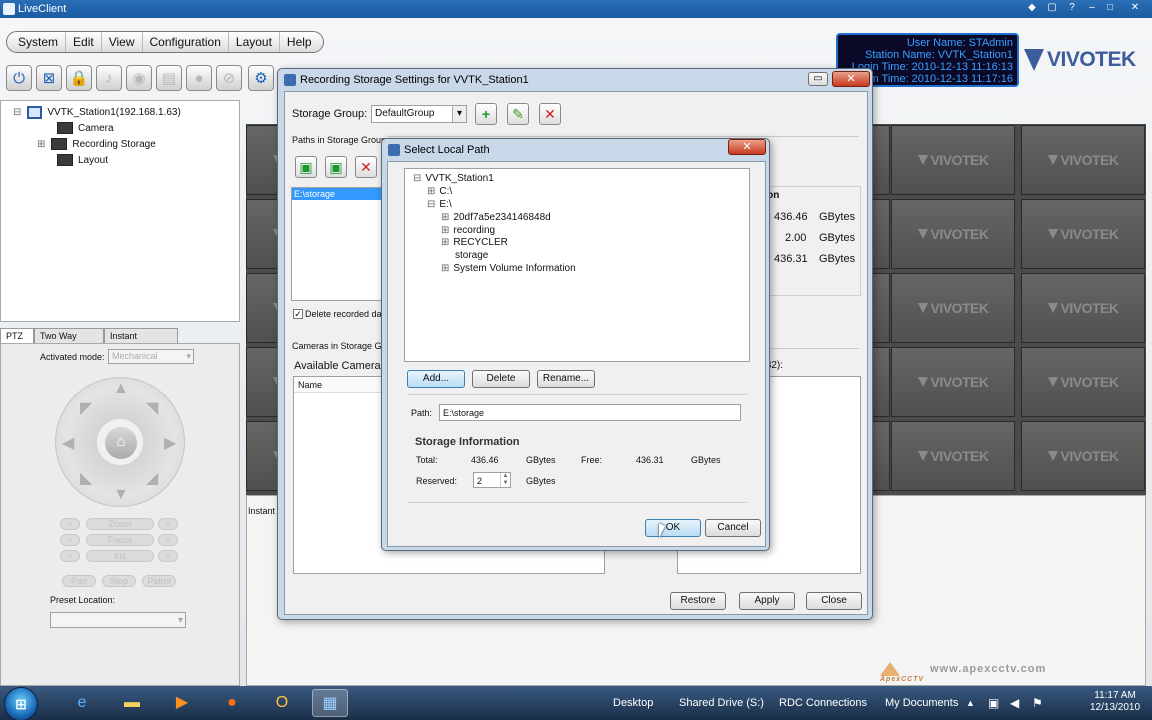  Describe the element at coordinates (132, 703) in the screenshot. I see `explorer-taskbar-button: ▬` at that location.